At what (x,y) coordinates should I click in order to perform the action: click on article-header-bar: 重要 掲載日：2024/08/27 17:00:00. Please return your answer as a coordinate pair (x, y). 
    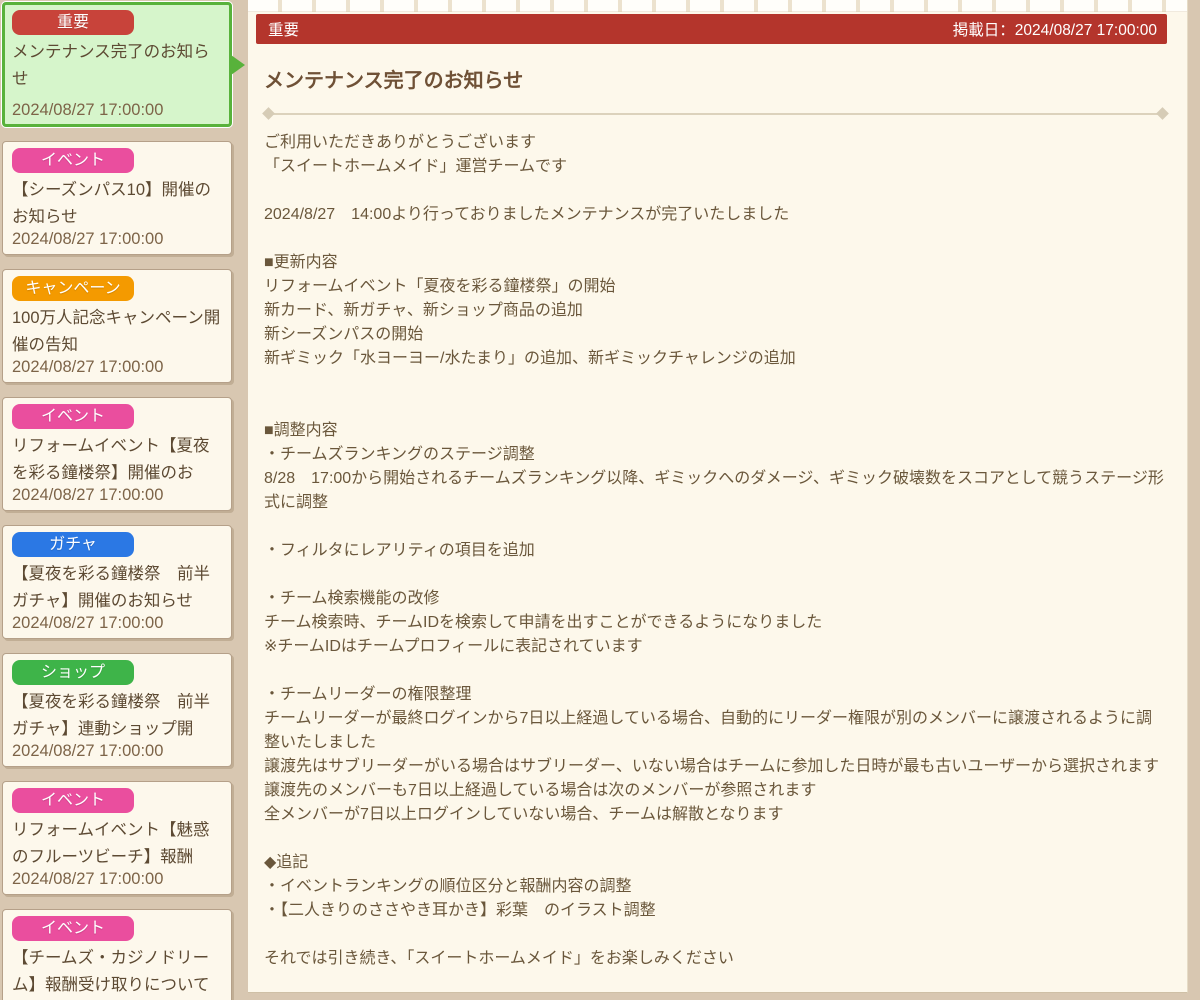
    Looking at the image, I should click on (711, 29).